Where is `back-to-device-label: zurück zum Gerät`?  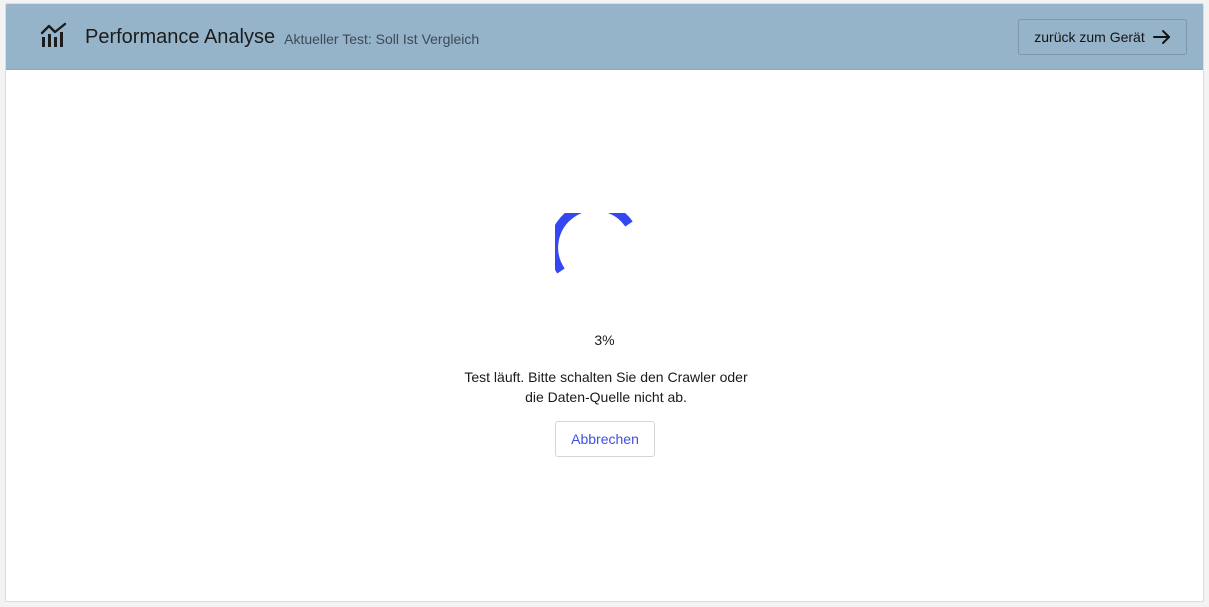
back-to-device-label: zurück zum Gerät is located at coordinates (1089, 37).